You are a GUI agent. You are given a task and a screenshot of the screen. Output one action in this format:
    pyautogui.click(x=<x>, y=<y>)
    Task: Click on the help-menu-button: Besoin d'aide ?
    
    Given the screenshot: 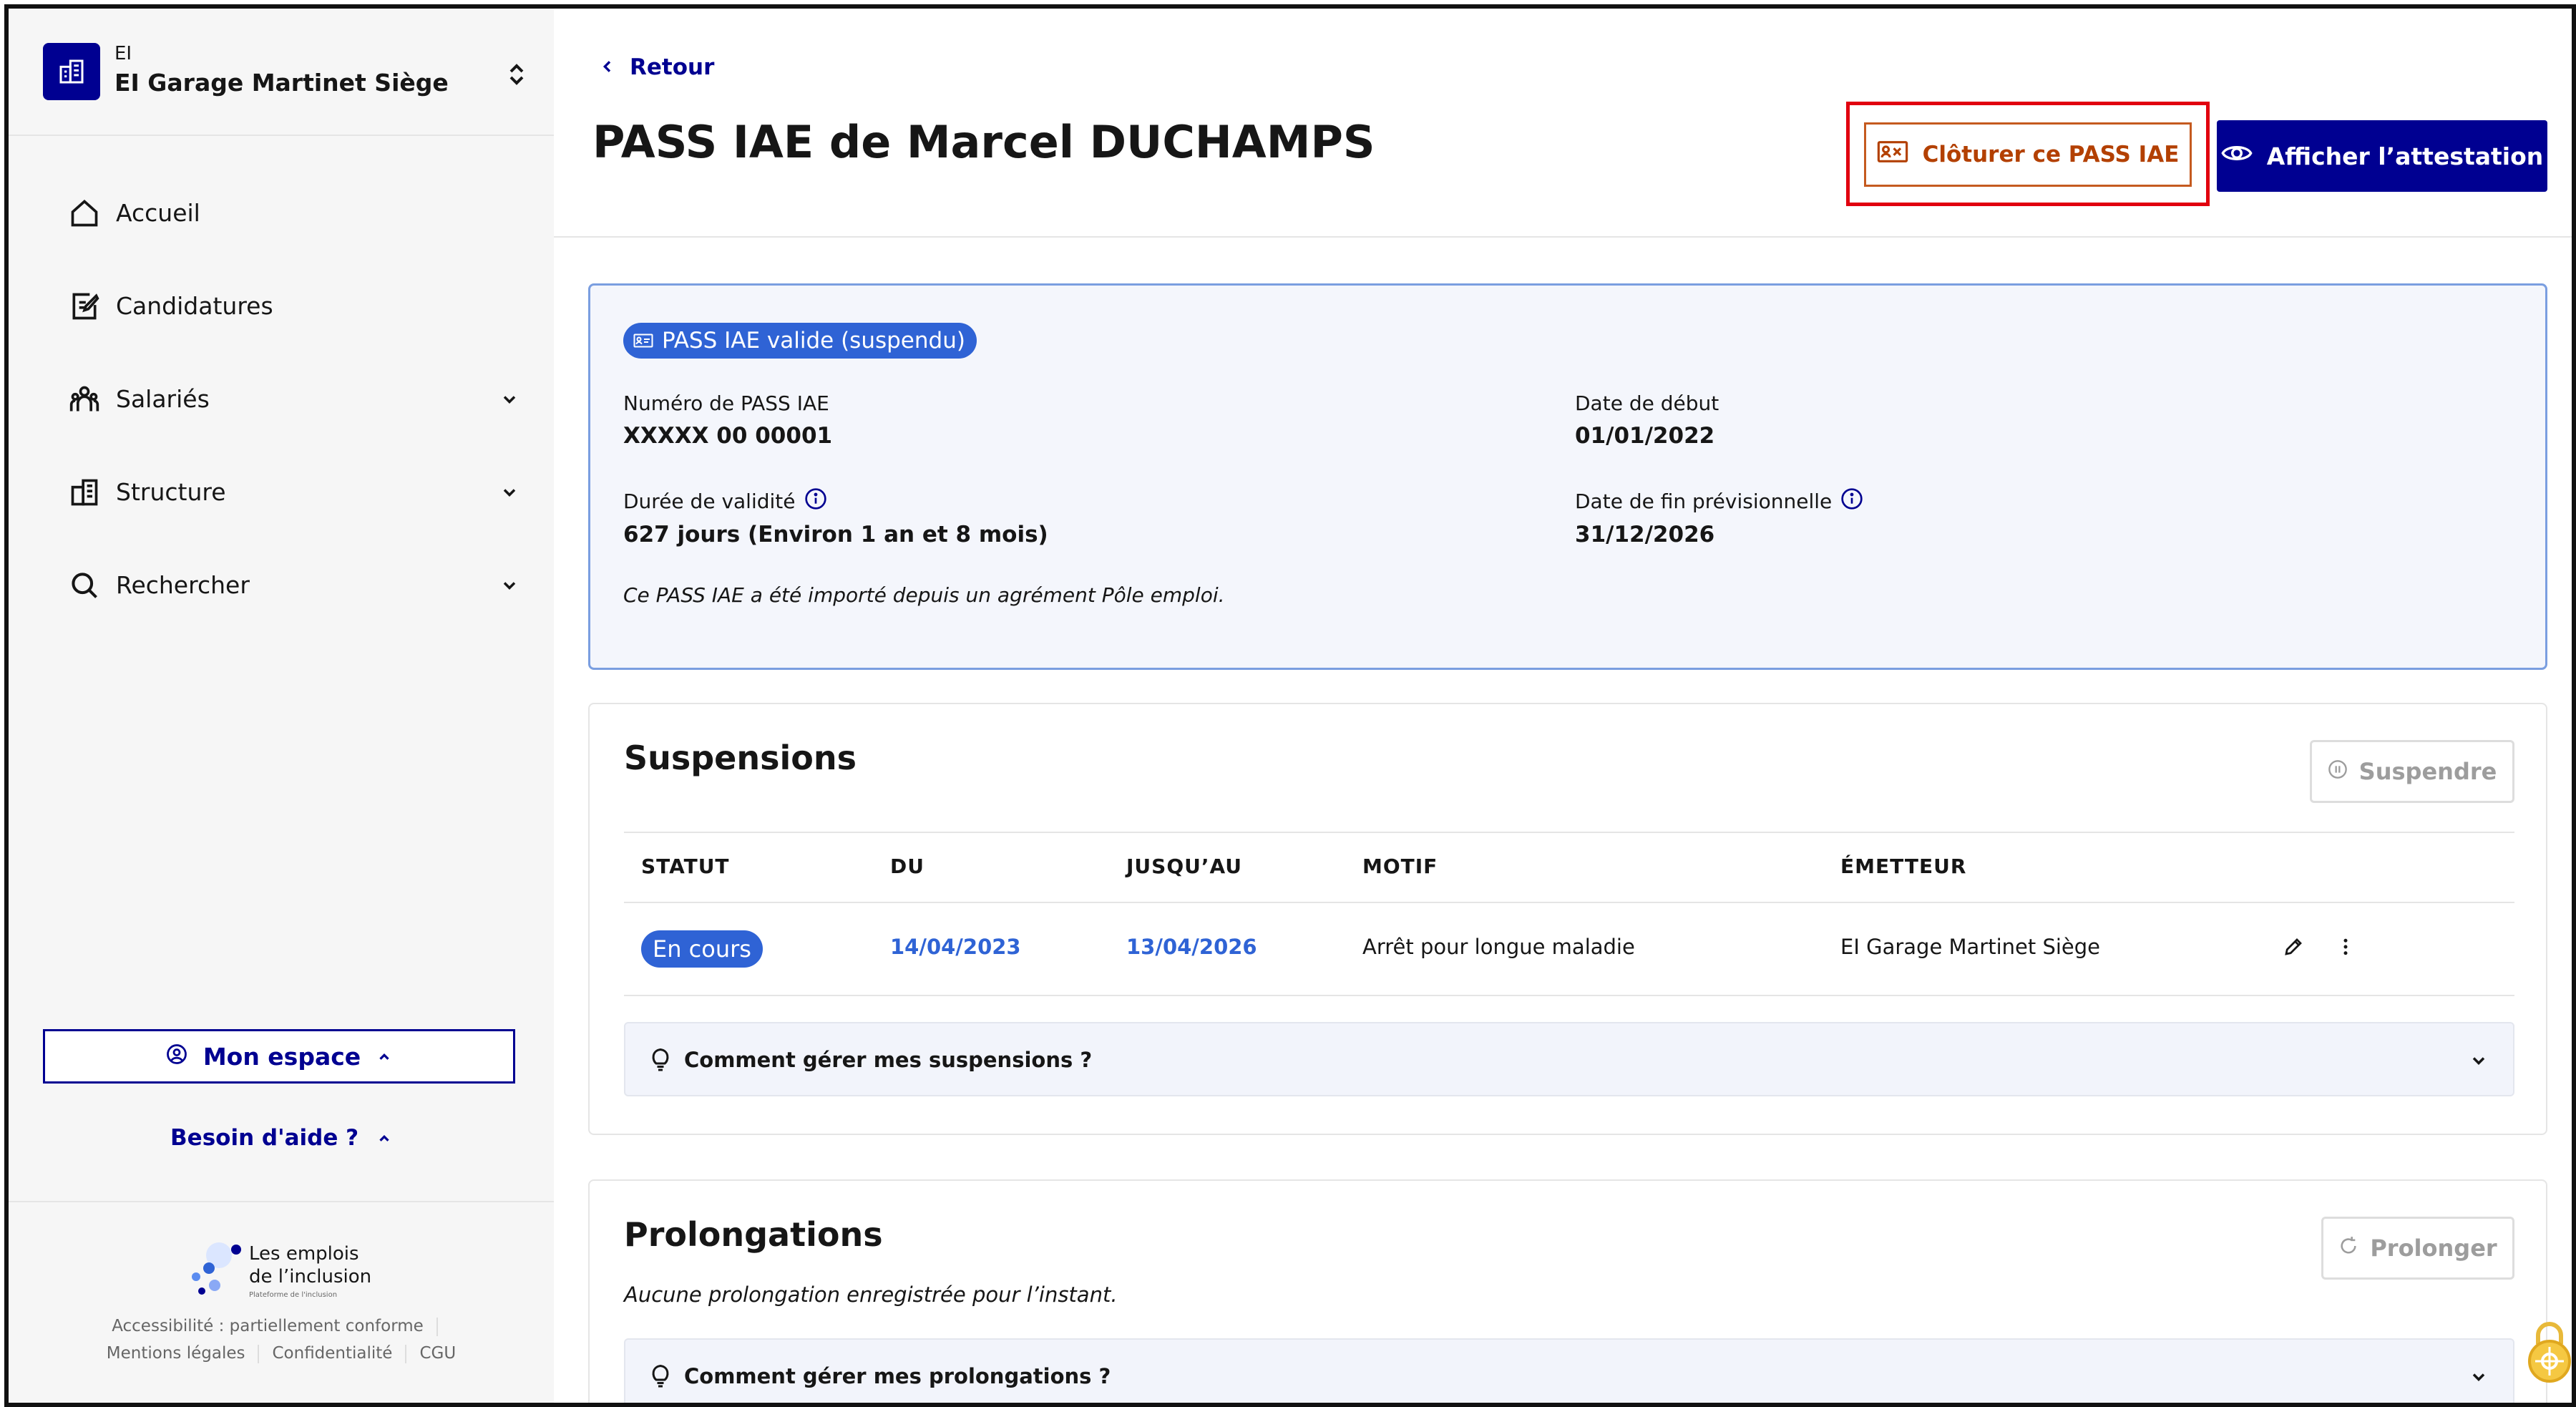 What is the action you would take?
    pyautogui.click(x=281, y=1138)
    